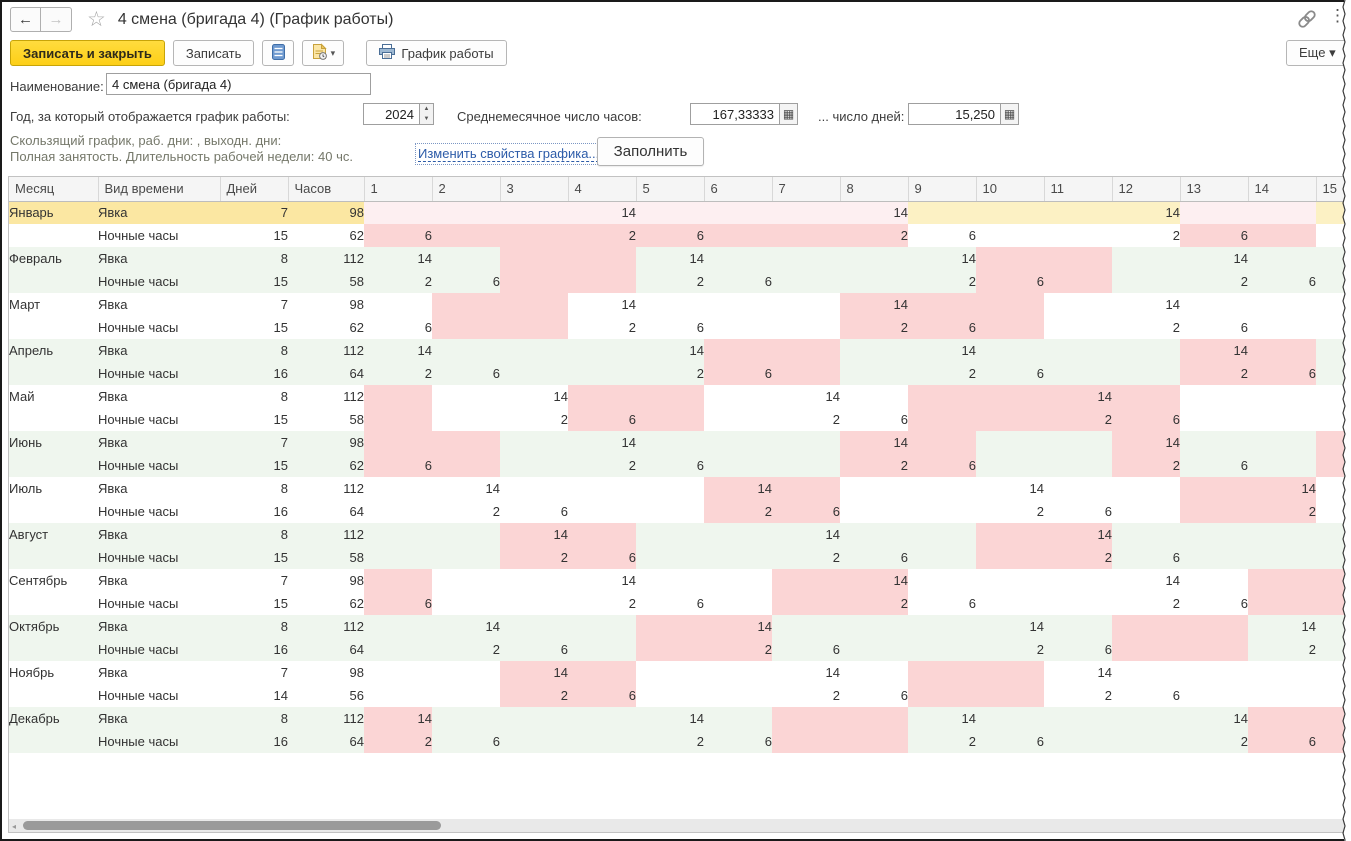 The width and height of the screenshot is (1351, 841). Describe the element at coordinates (53, 396) in the screenshot. I see `month-cell: Май` at that location.